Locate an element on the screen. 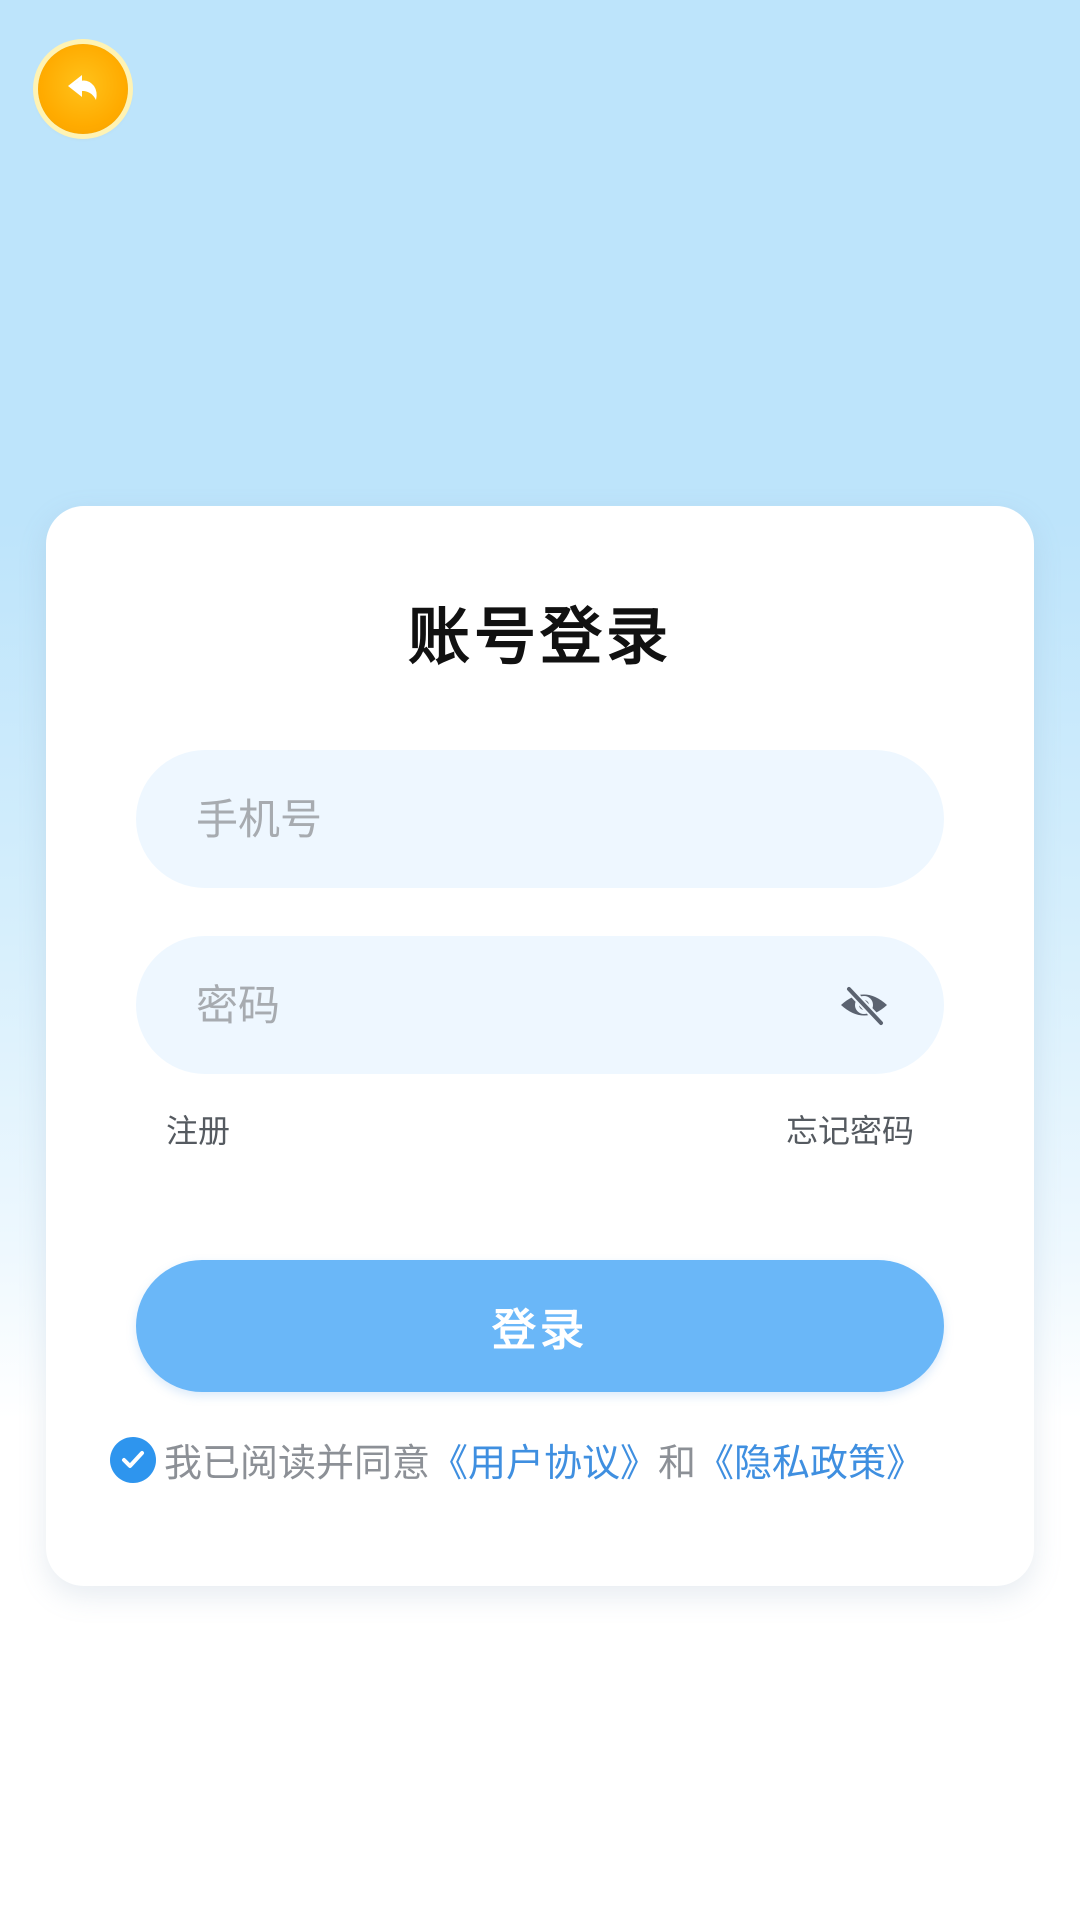 The image size is (1080, 1920). login-button: 登录 is located at coordinates (540, 1326).